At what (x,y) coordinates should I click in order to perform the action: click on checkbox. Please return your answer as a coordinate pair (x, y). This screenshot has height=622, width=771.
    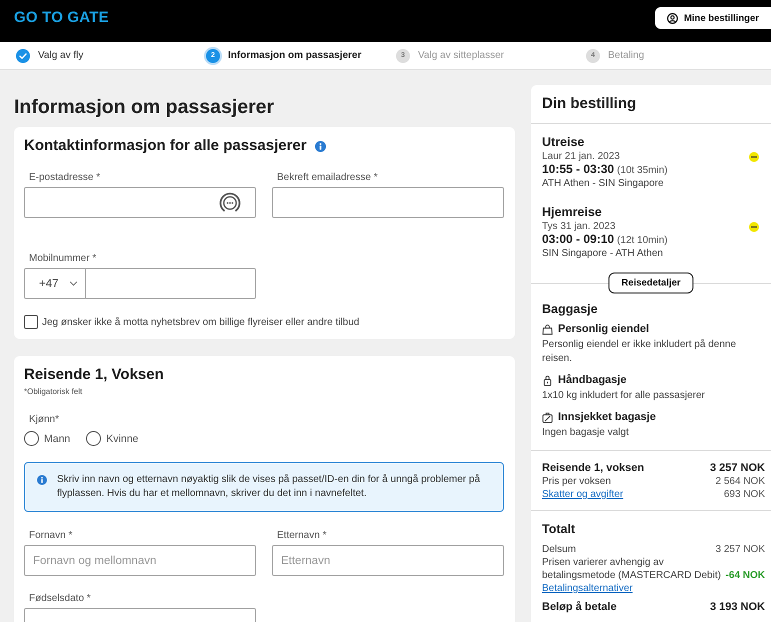
    Looking at the image, I should click on (31, 322).